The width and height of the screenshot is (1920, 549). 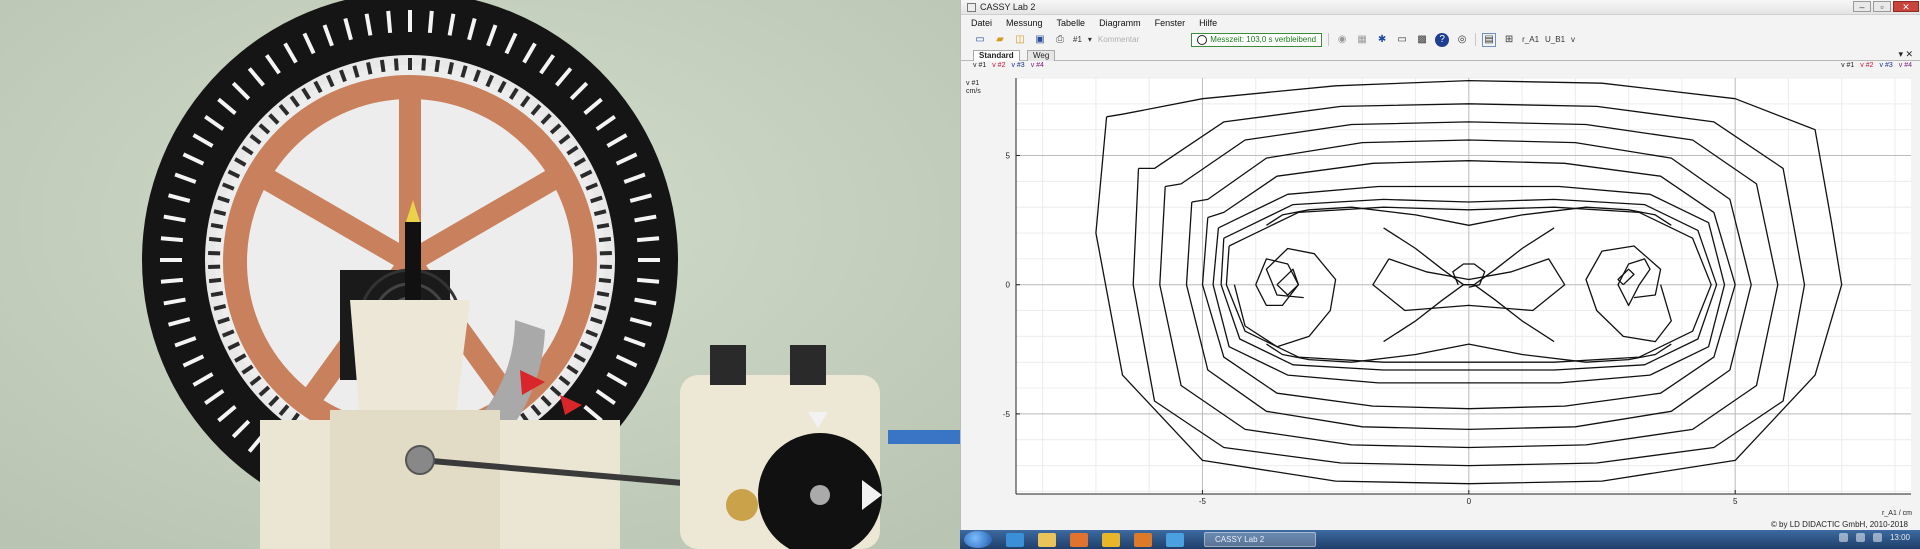 What do you see at coordinates (979, 67) in the screenshot?
I see `legend-v1: v #1` at bounding box center [979, 67].